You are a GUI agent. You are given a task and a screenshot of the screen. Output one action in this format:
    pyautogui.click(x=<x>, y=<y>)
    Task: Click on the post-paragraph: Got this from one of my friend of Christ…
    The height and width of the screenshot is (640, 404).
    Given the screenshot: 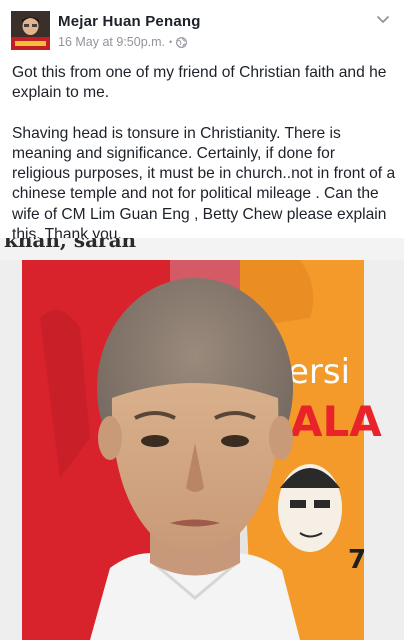 What is the action you would take?
    pyautogui.click(x=199, y=83)
    